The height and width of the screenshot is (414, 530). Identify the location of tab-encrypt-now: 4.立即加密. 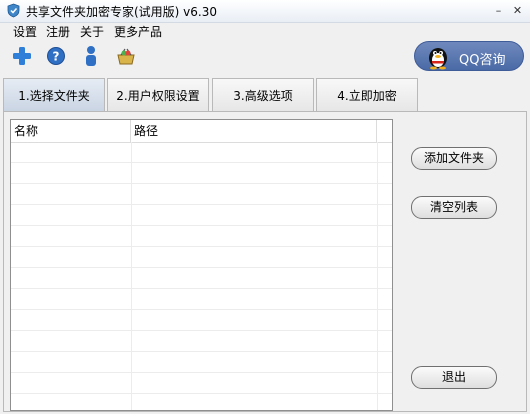
(367, 95).